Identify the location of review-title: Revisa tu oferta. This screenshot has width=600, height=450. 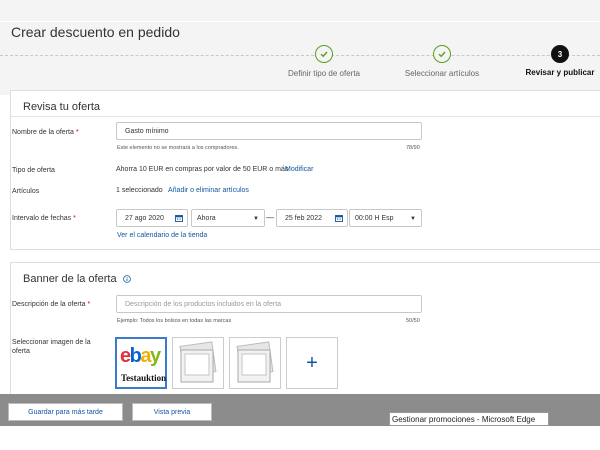
(62, 107).